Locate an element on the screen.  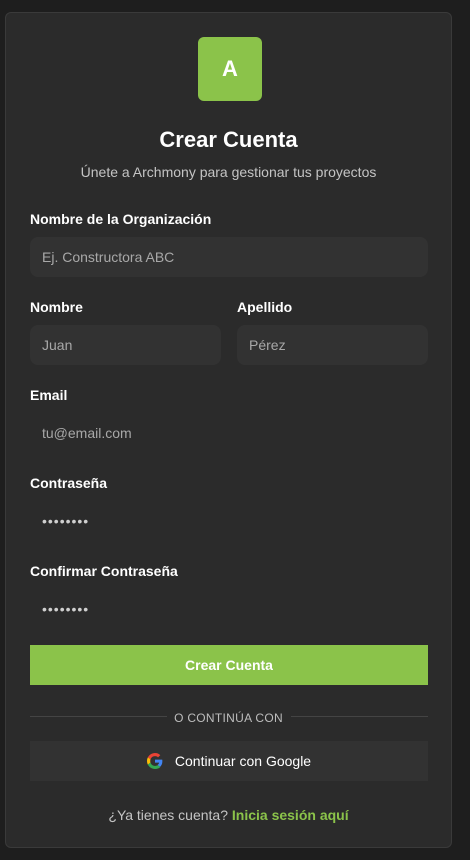
confirm-password-input: •••••••• is located at coordinates (229, 609).